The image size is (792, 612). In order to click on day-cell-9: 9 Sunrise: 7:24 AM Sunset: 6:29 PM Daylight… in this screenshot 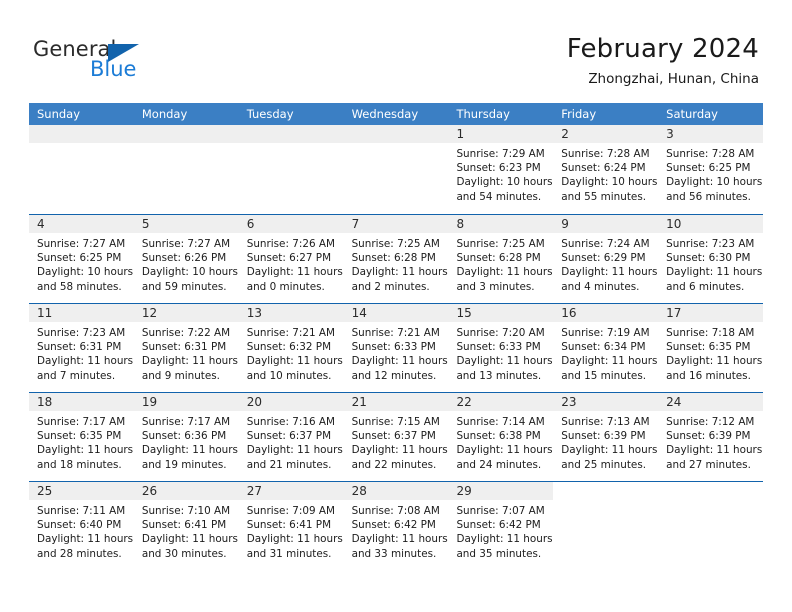, I will do `click(606, 259)`.